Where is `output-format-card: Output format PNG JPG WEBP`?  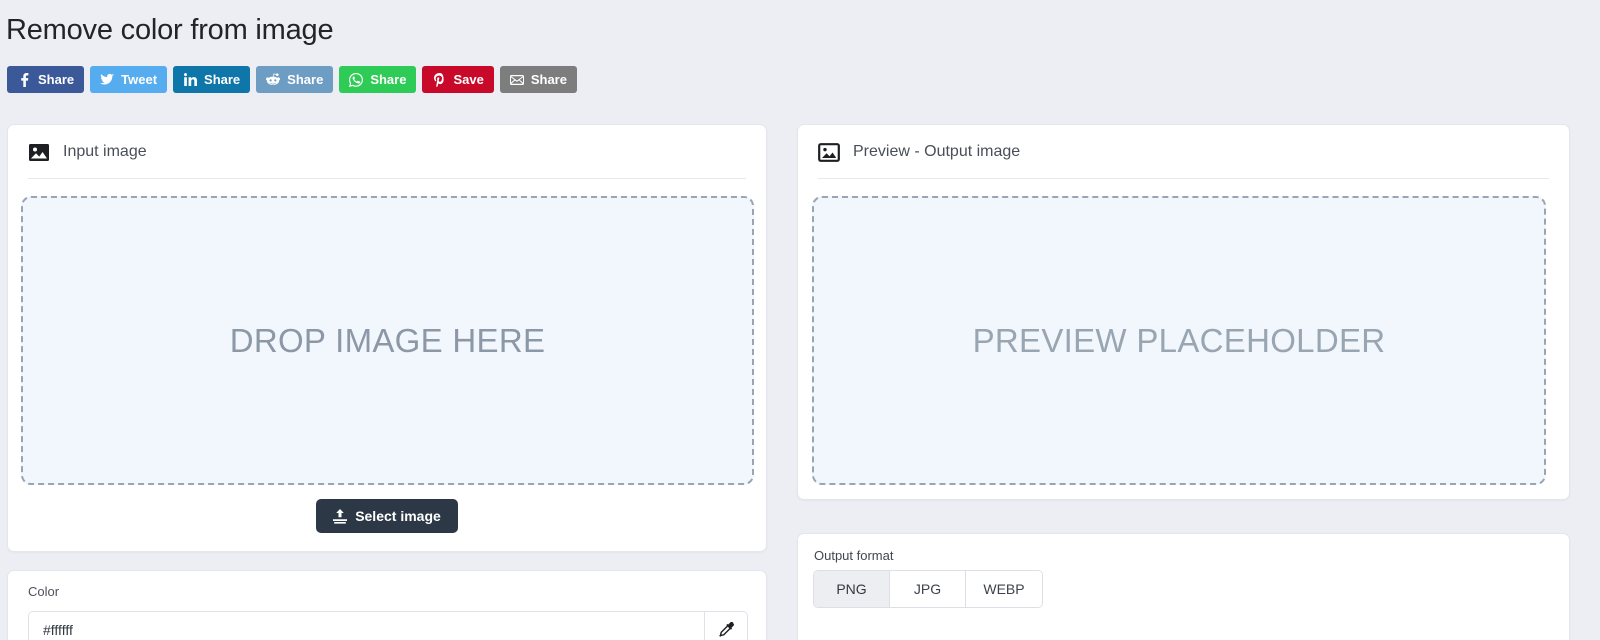 output-format-card: Output format PNG JPG WEBP is located at coordinates (1183, 586).